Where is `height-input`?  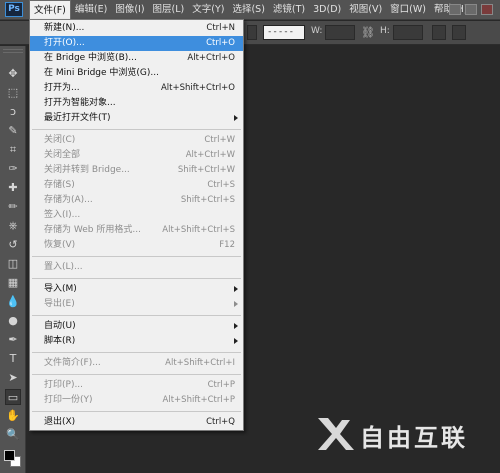 height-input is located at coordinates (408, 32).